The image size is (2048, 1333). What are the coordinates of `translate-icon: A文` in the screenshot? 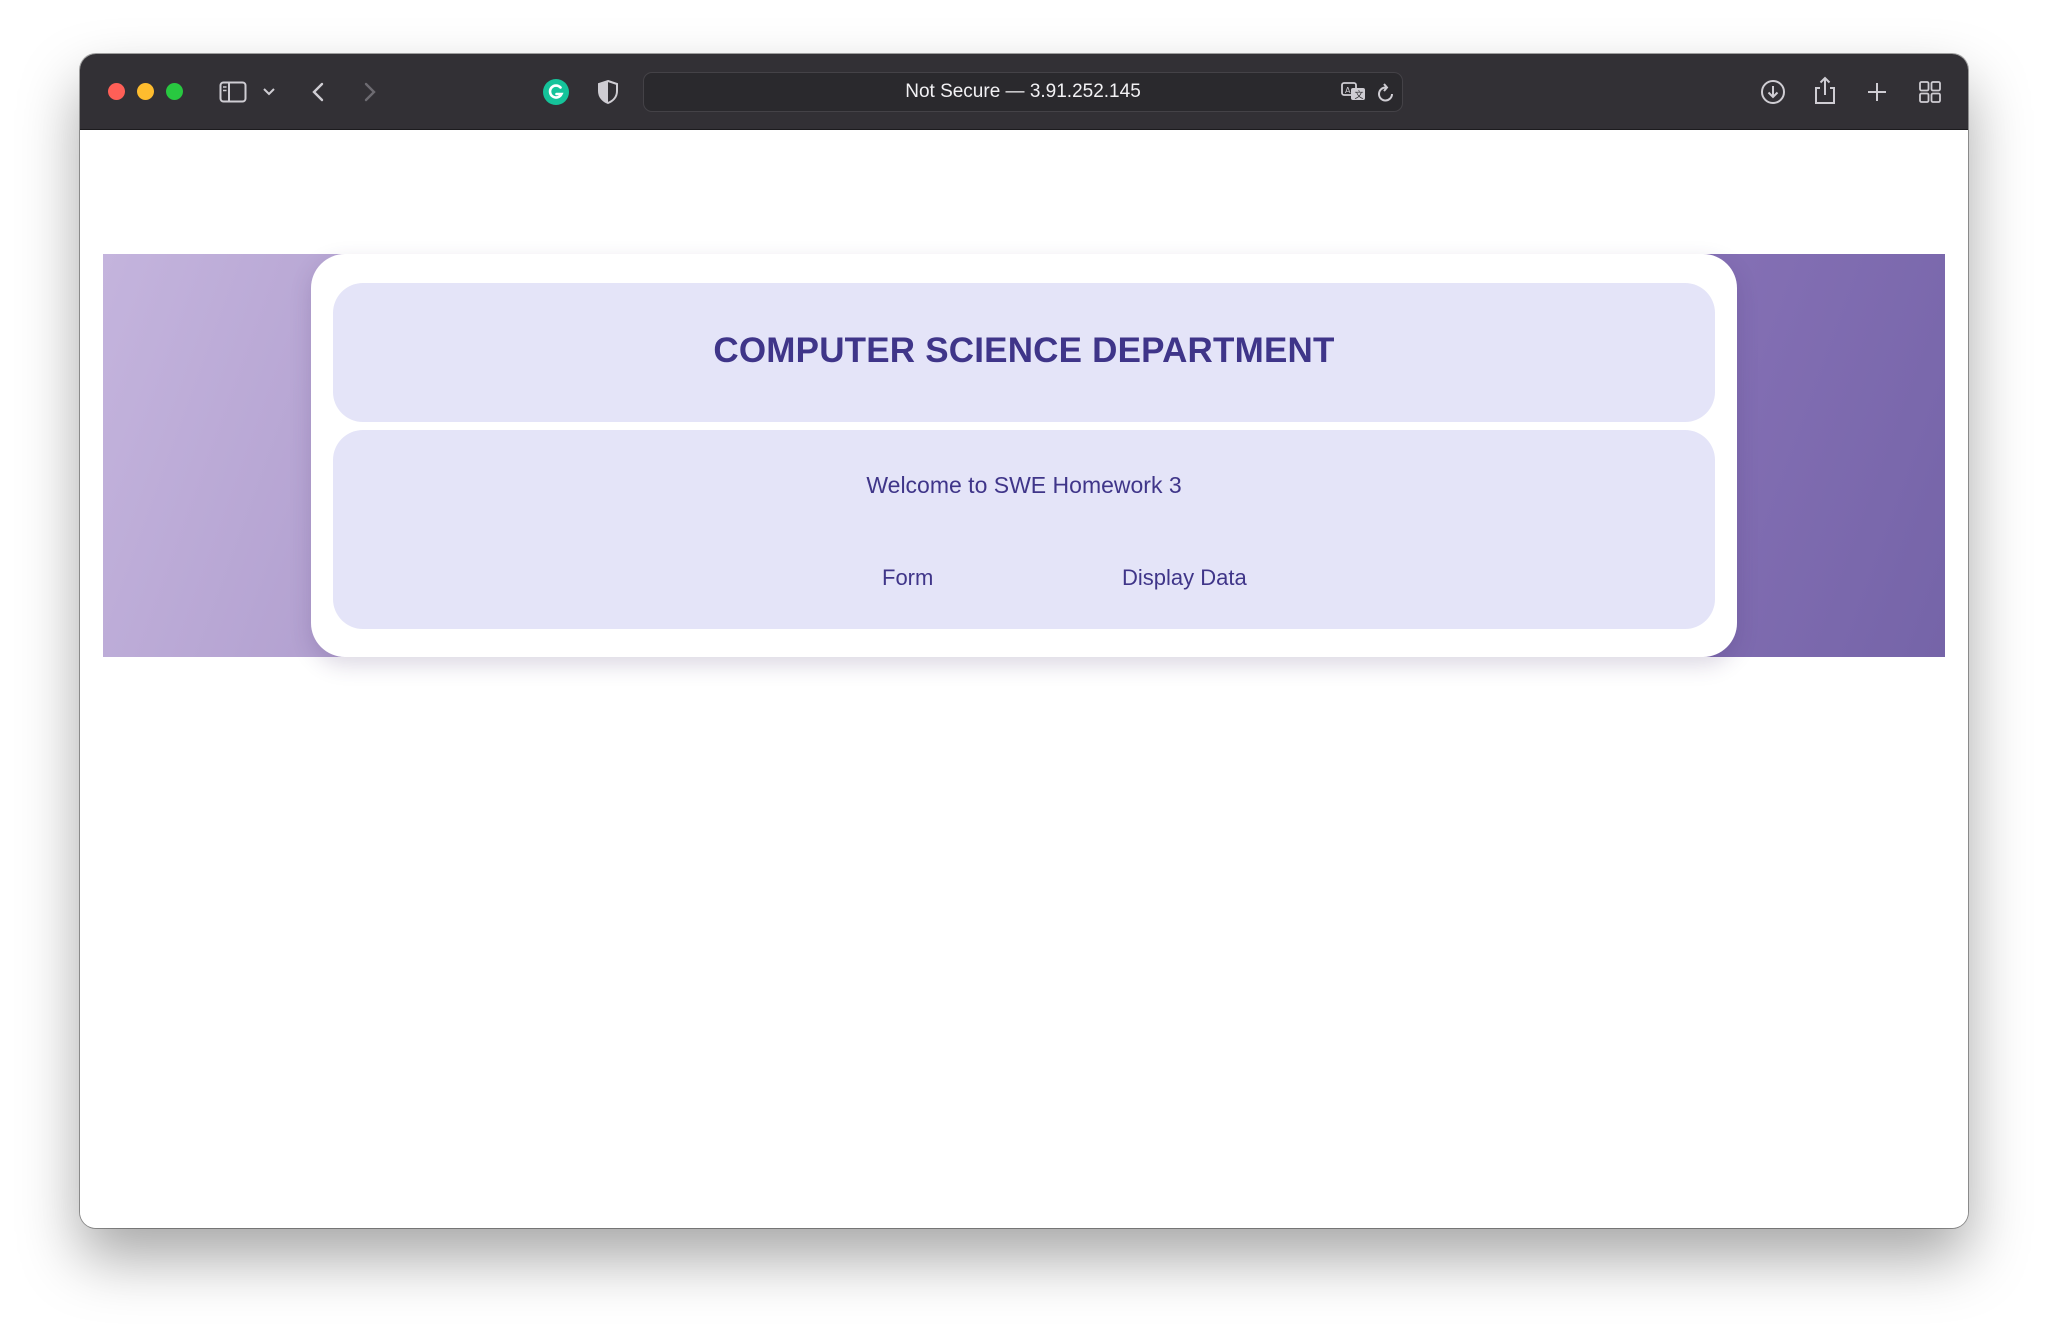 It's located at (1354, 92).